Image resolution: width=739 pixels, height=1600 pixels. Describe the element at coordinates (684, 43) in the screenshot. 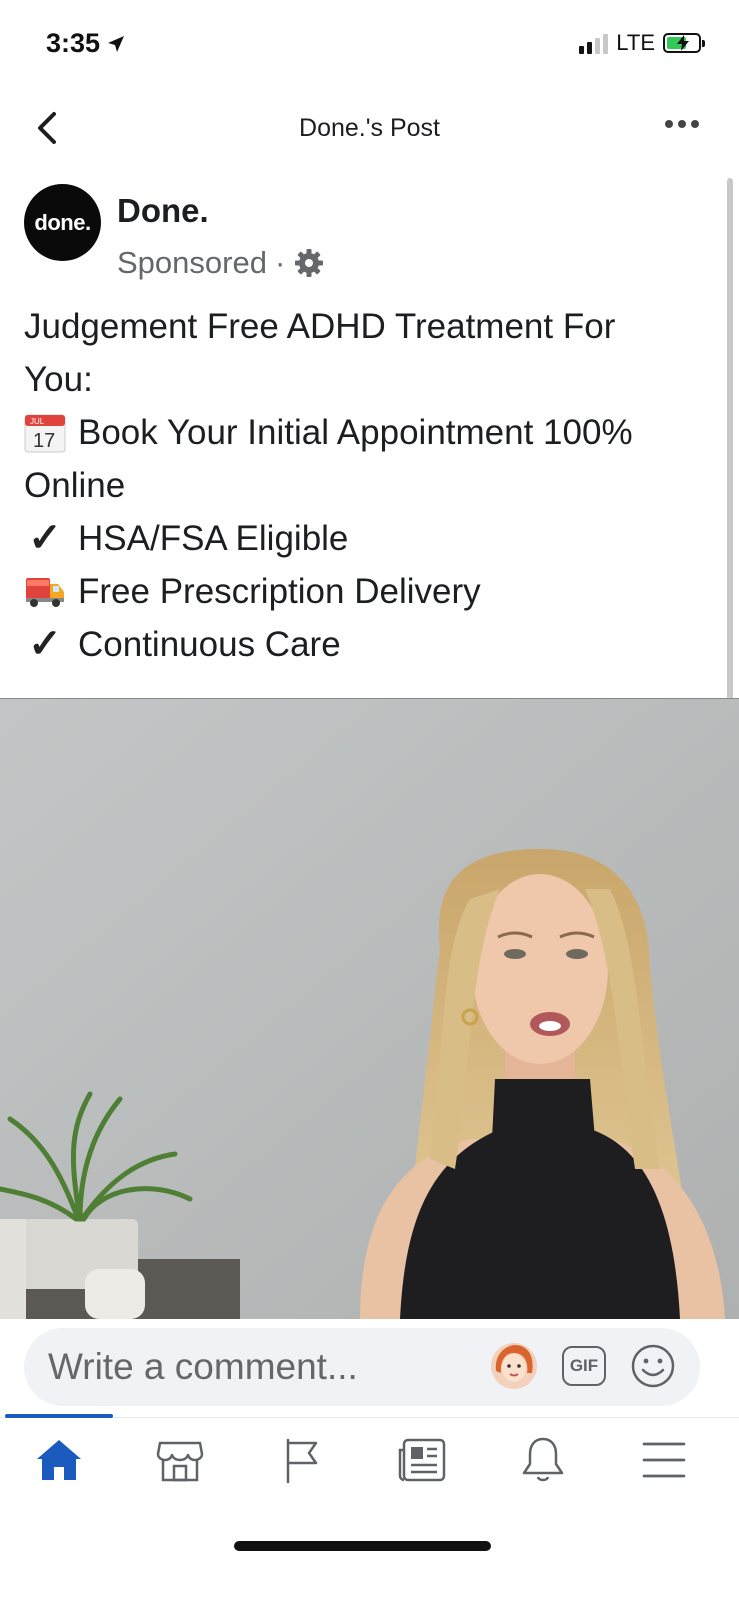

I see `battery-icon` at that location.